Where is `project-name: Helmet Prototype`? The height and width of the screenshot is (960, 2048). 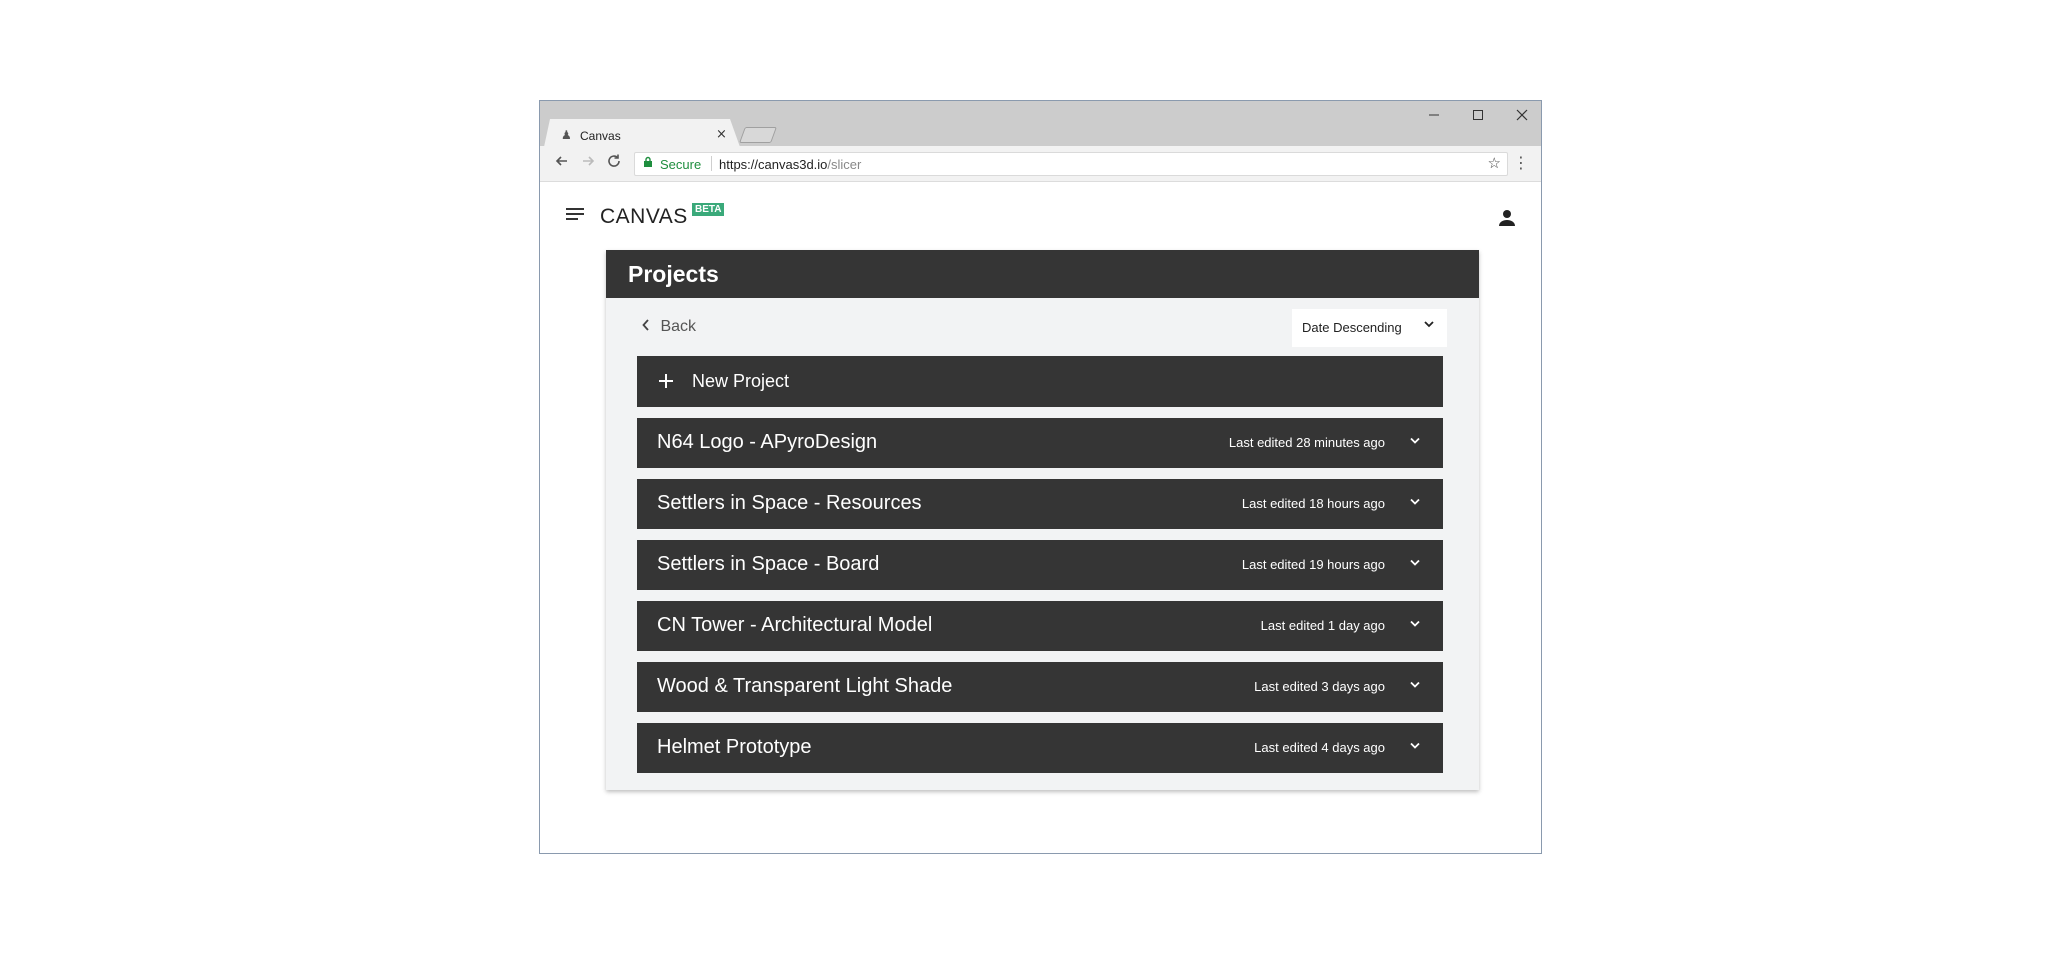
project-name: Helmet Prototype is located at coordinates (734, 747).